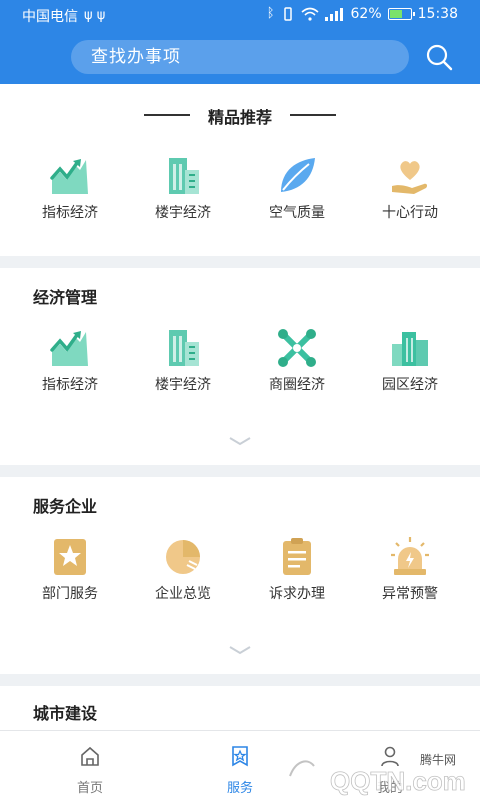  Describe the element at coordinates (70, 577) in the screenshot. I see `enterprise-item-department: 部门服务` at that location.